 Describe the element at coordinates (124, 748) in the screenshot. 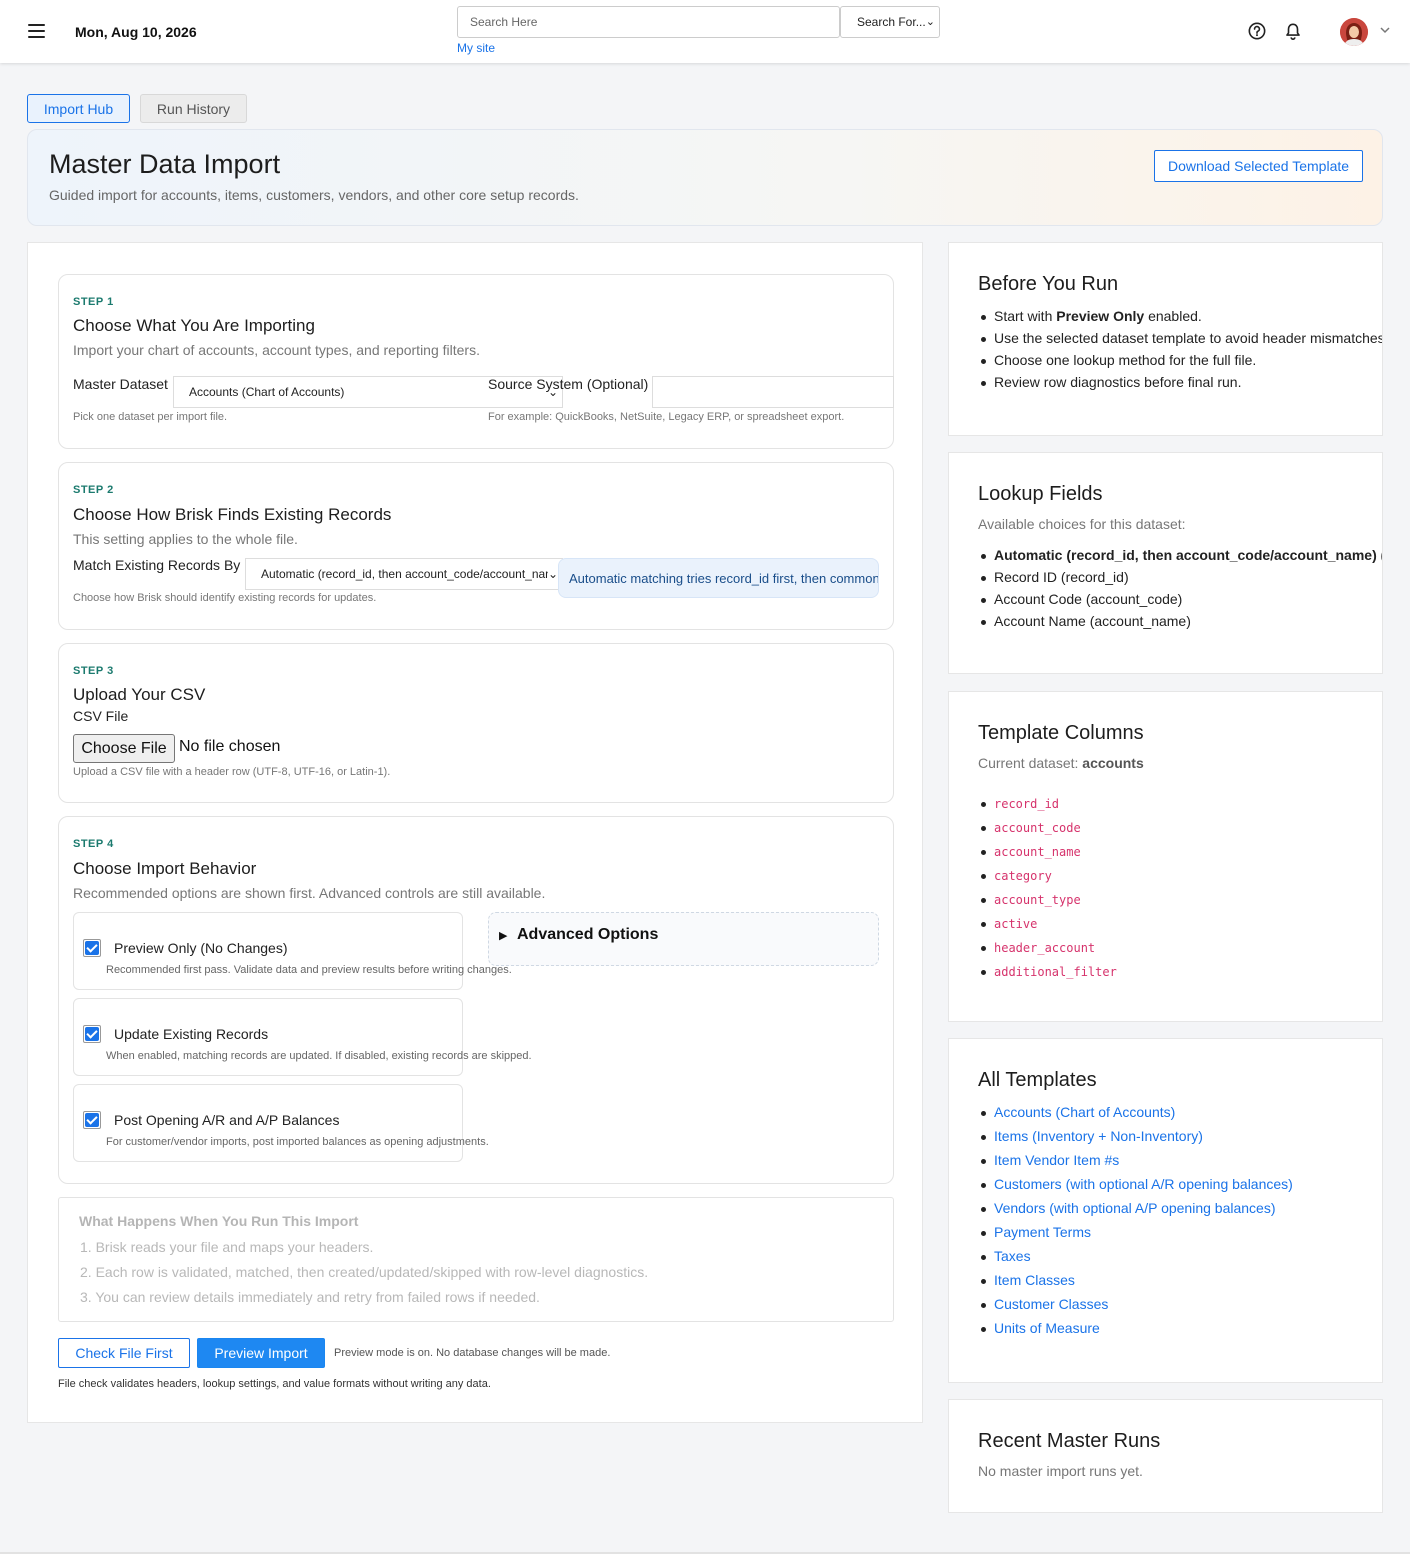

I see `choose-file-button: Choose File` at that location.